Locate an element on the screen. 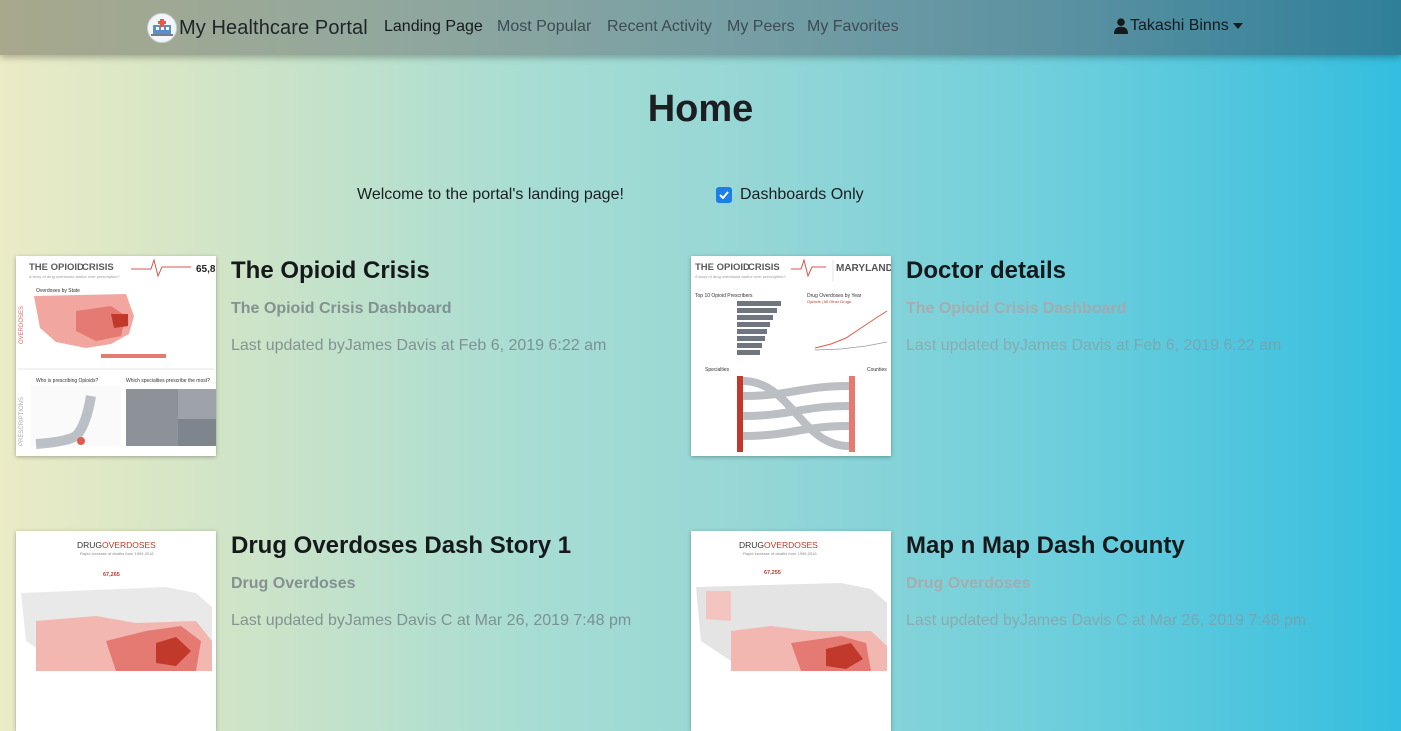  svg-text: Opioids | All Other Drugs is located at coordinates (829, 301).